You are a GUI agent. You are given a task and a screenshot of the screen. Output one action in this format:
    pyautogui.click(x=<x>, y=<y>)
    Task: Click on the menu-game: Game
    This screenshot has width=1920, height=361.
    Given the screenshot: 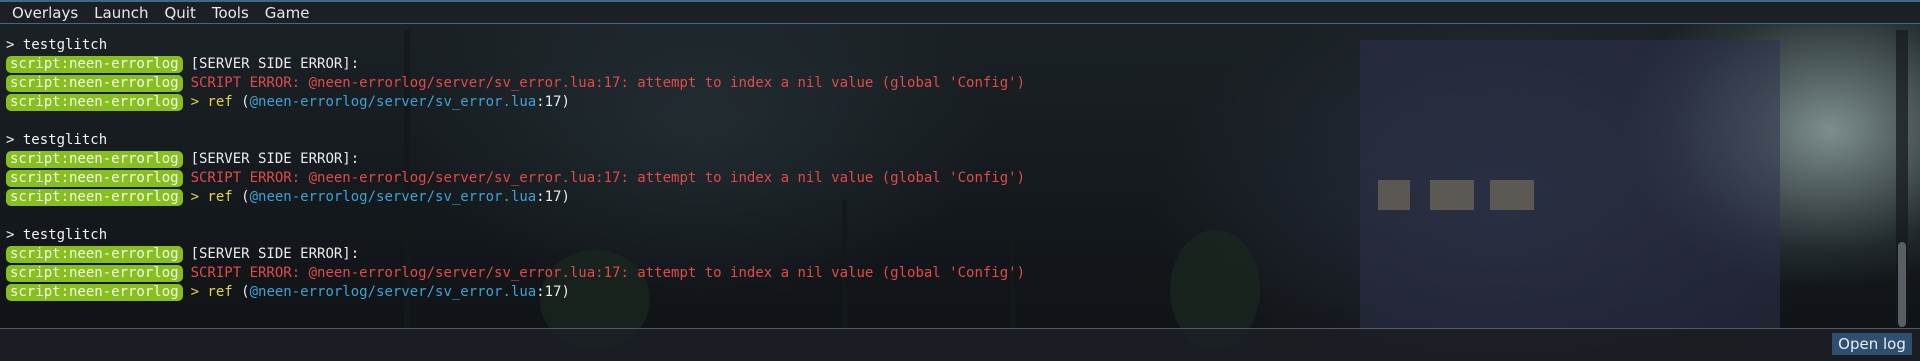 What is the action you would take?
    pyautogui.click(x=287, y=13)
    